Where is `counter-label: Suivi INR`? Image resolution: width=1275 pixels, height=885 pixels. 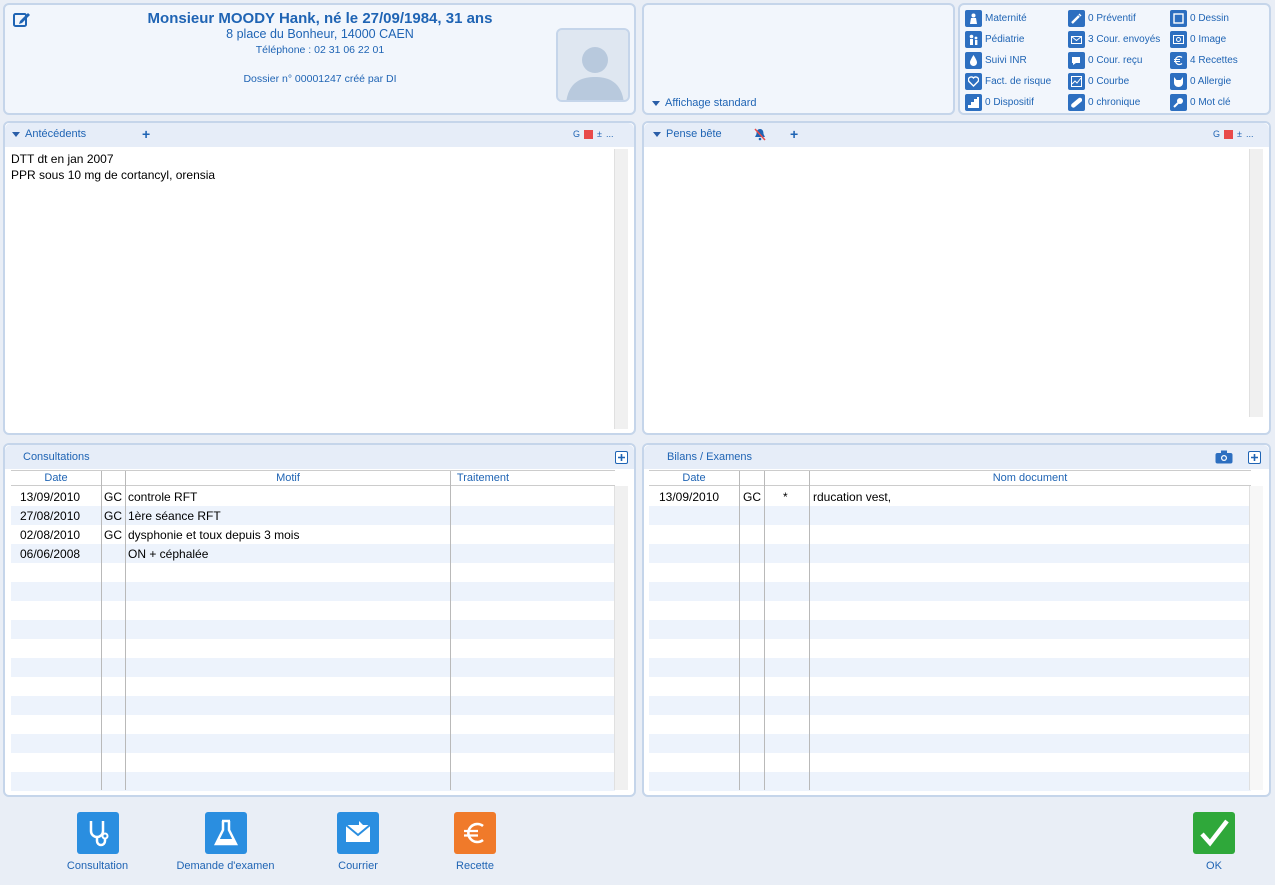
counter-label: Suivi INR is located at coordinates (1006, 60).